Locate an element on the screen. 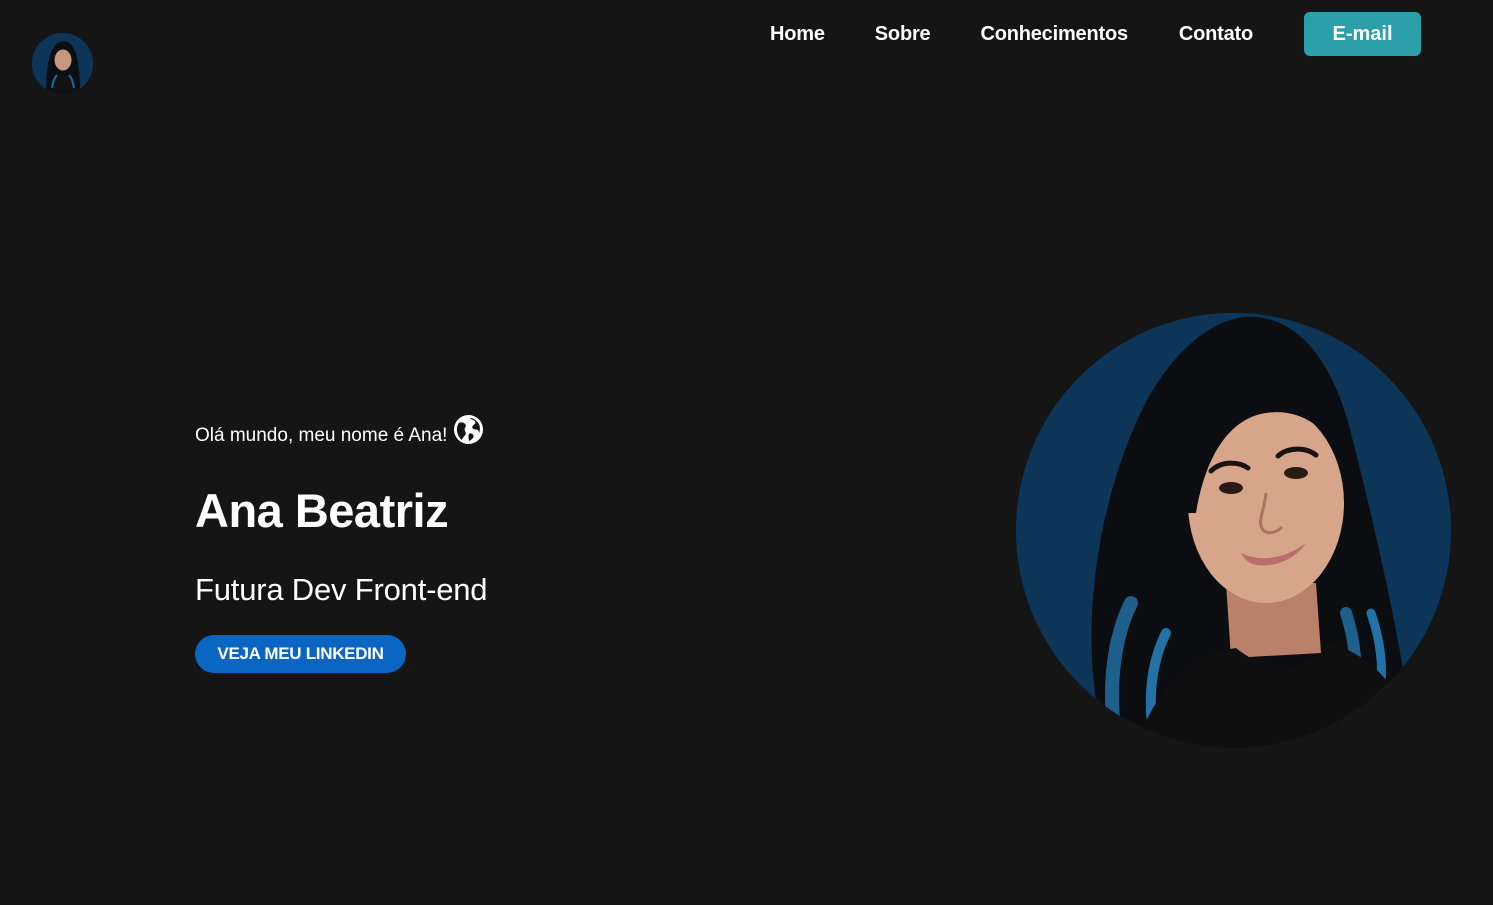 This screenshot has height=907, width=1493. profile-avatar is located at coordinates (62, 63).